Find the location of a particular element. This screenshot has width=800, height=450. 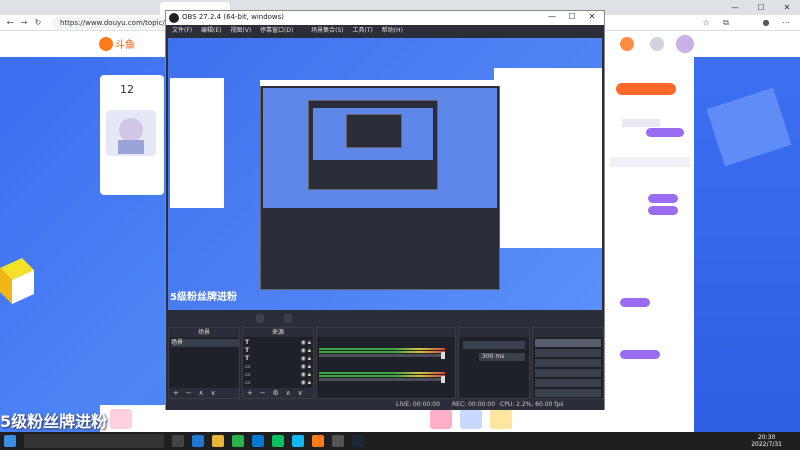

mixer-dock-title is located at coordinates (386, 332).